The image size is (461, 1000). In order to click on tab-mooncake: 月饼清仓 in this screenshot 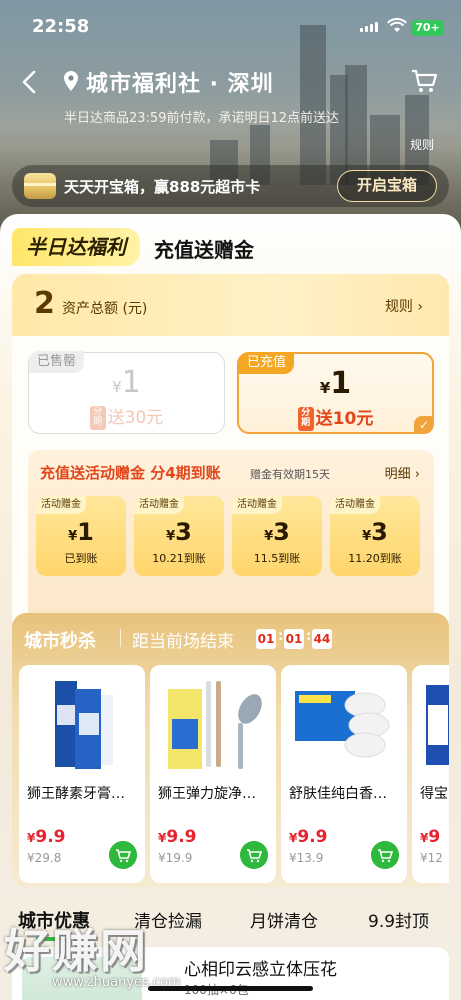, I will do `click(284, 919)`.